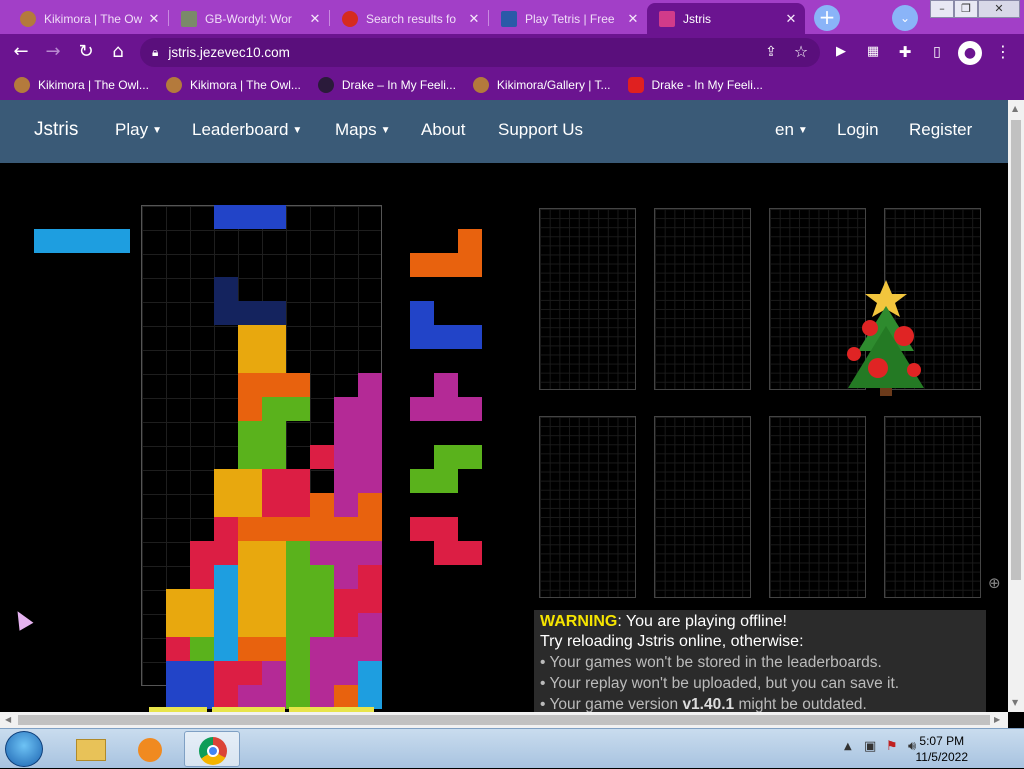  What do you see at coordinates (1016, 350) in the screenshot?
I see `vertical-scroll-thumb` at bounding box center [1016, 350].